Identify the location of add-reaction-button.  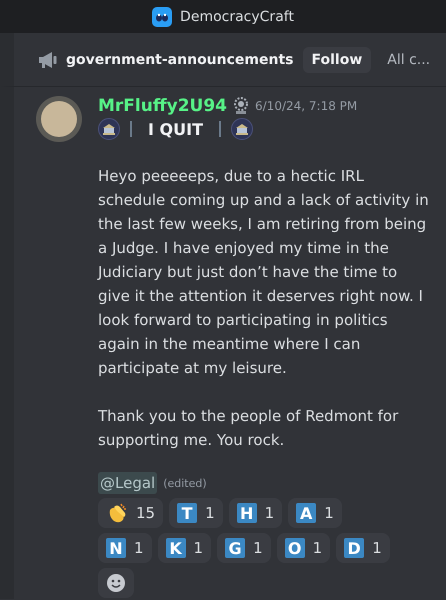
(116, 583).